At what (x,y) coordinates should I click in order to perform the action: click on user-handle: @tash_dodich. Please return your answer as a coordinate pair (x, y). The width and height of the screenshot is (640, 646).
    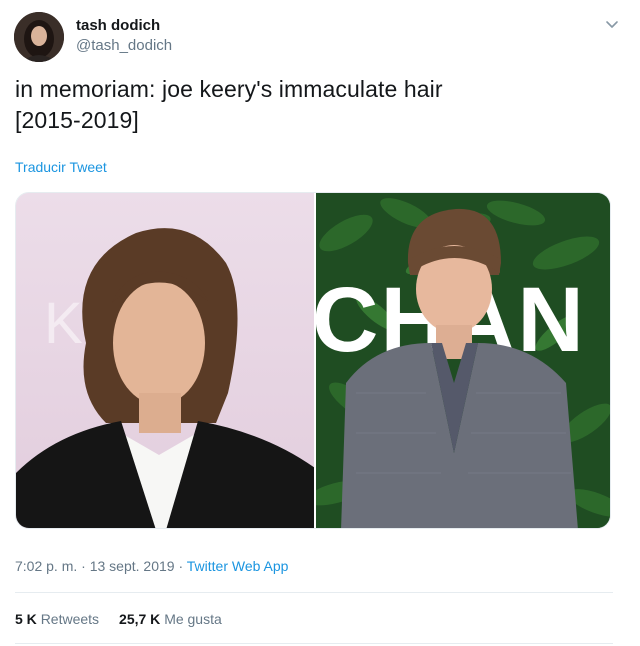
    Looking at the image, I should click on (124, 45).